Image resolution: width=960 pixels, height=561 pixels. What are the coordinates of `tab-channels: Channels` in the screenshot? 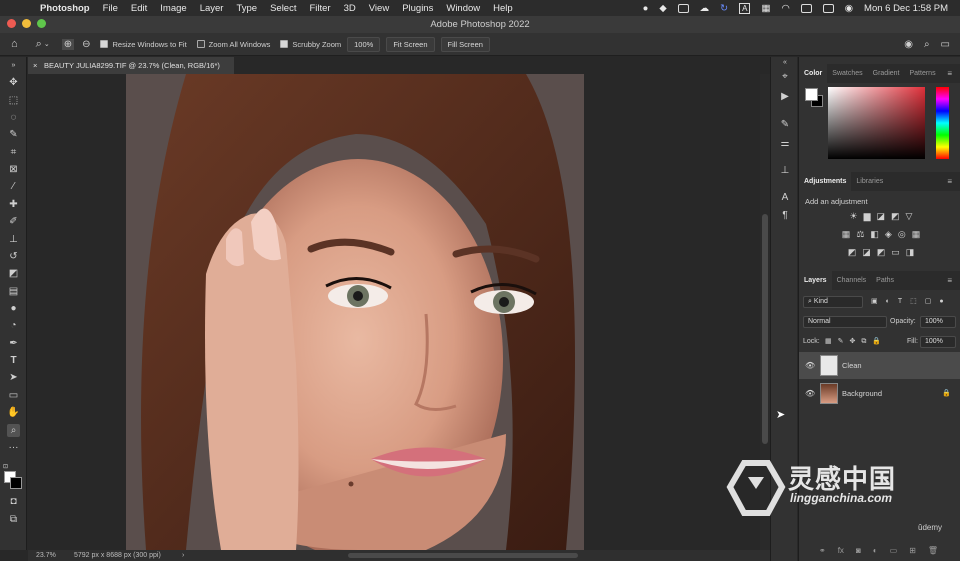 It's located at (852, 280).